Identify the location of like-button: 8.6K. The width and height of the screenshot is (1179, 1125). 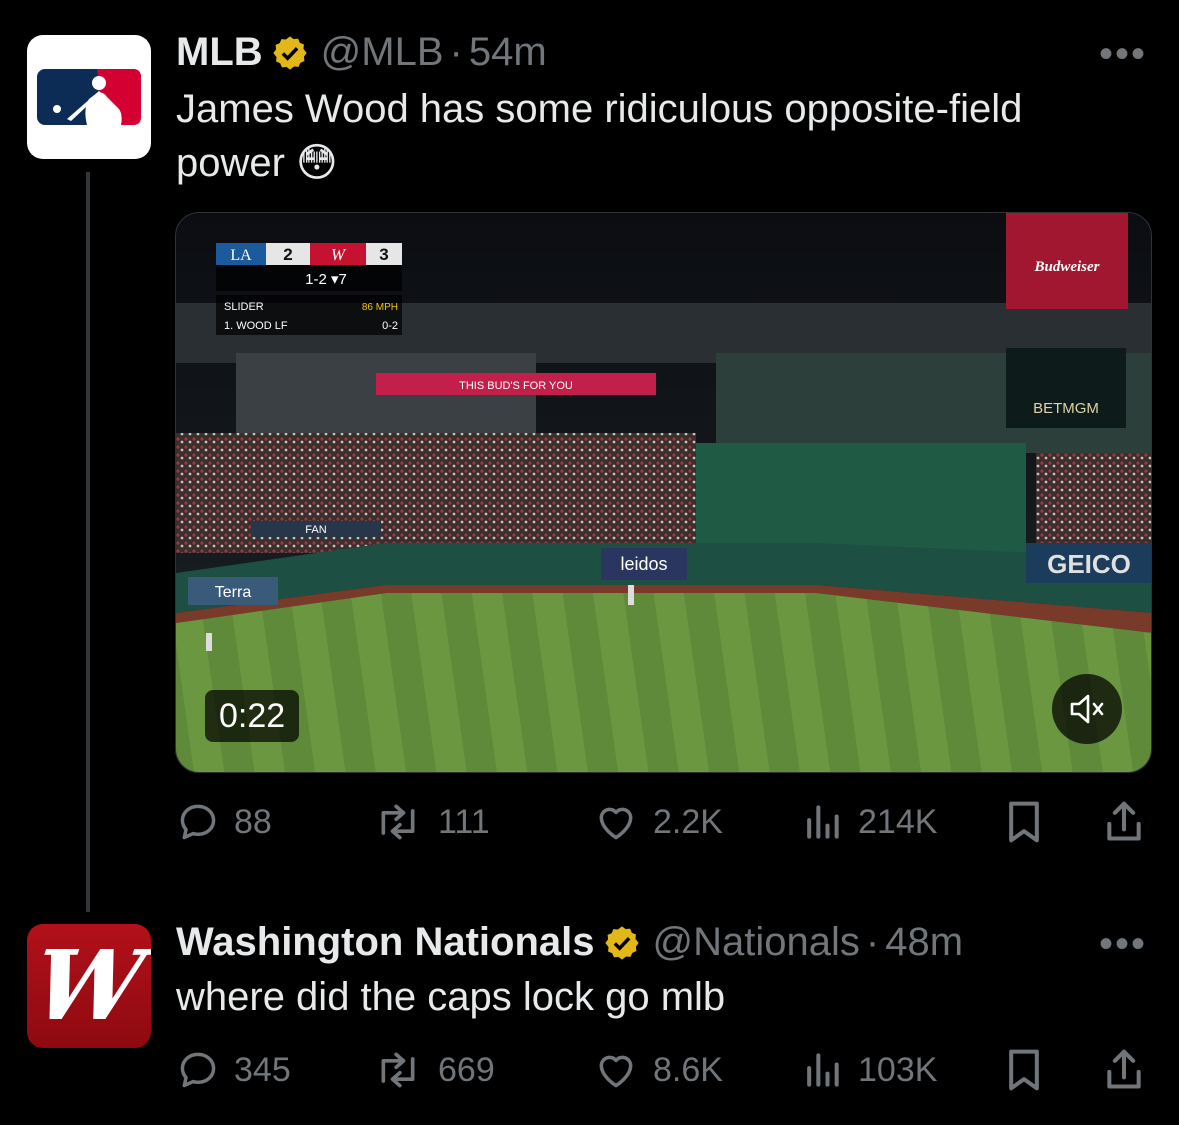
(658, 1070).